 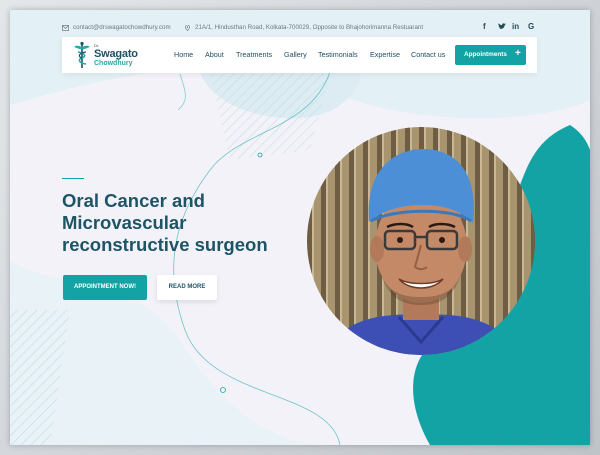 I want to click on appointments-label: Appointments, so click(x=485, y=54).